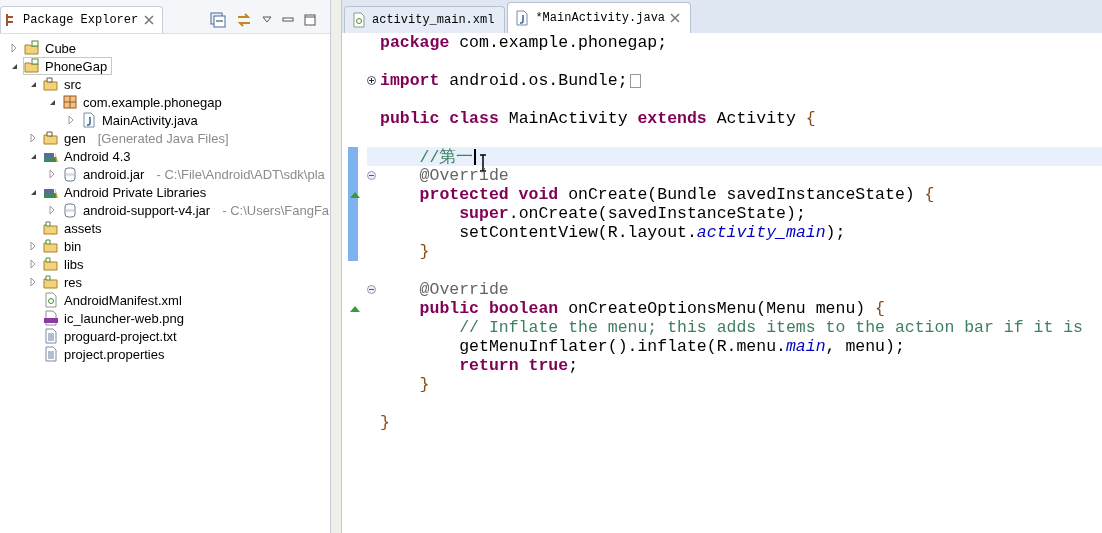  Describe the element at coordinates (504, 80) in the screenshot. I see `code-line: import android.os.Bundle;` at that location.